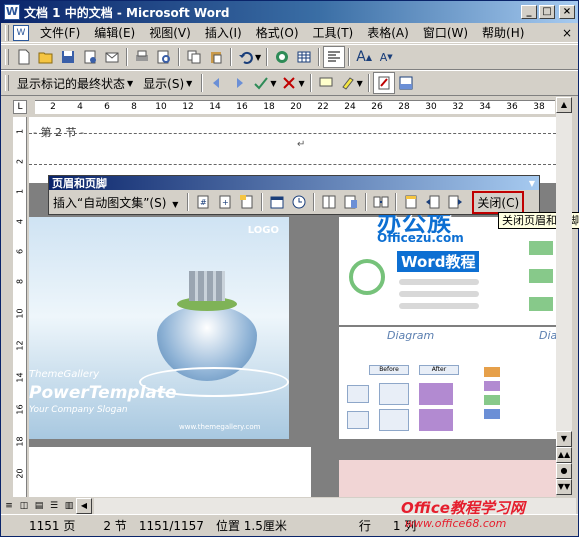 This screenshot has height=537, width=579. I want to click on scroll-up-button: ▲, so click(564, 105).